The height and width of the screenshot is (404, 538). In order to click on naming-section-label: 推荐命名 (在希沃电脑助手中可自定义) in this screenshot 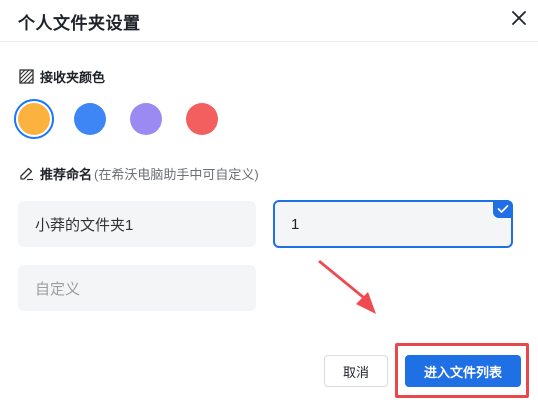, I will do `click(139, 173)`.